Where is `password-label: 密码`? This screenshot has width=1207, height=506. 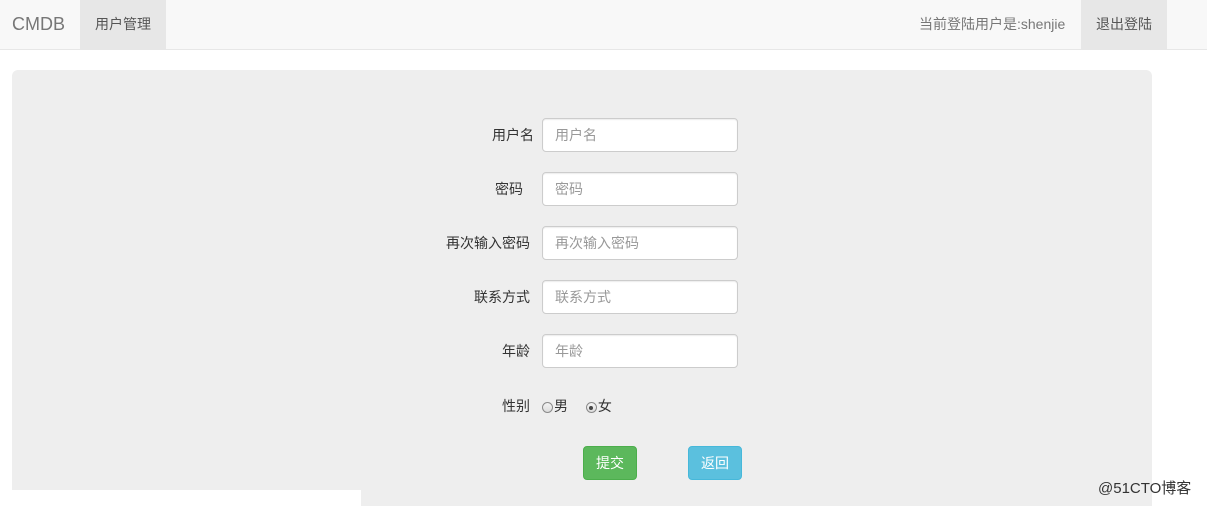 password-label: 密码 is located at coordinates (509, 189).